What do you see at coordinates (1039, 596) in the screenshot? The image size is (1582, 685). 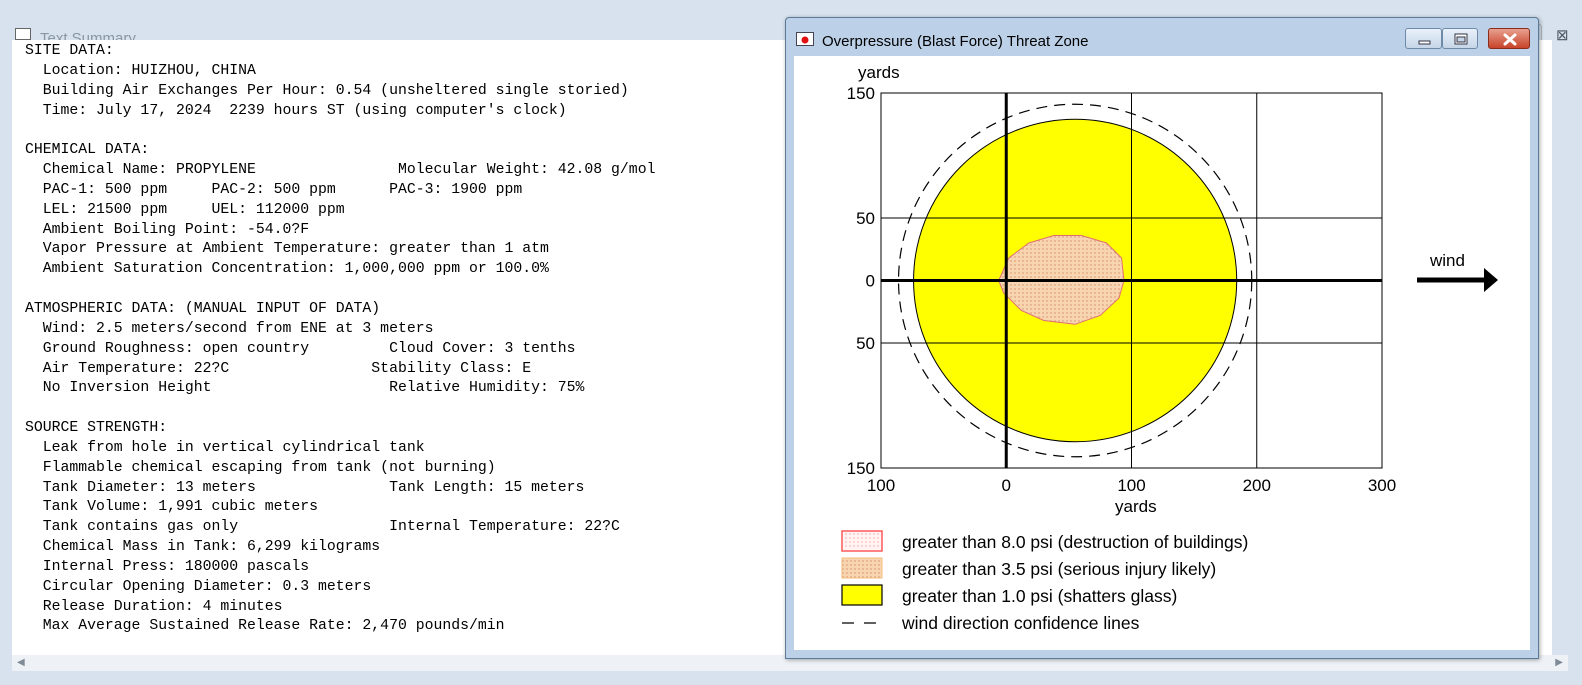 I see `legend-label: greater than 1.0 psi (shatters glass)` at bounding box center [1039, 596].